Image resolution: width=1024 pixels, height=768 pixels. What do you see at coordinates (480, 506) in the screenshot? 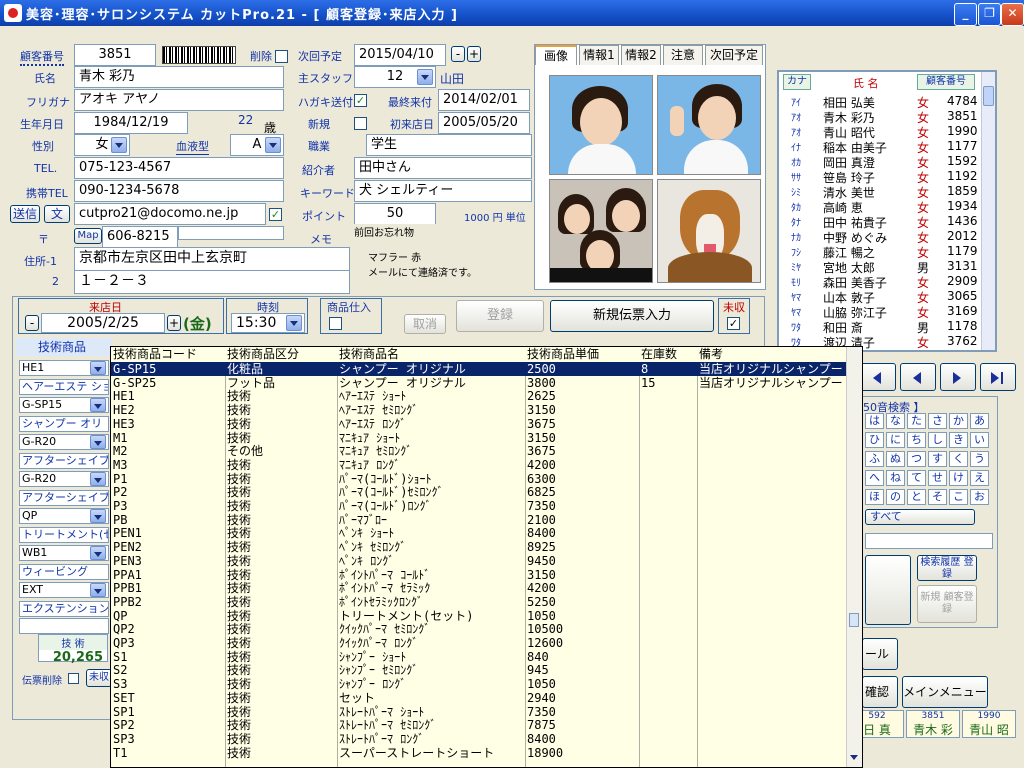
I see `dropdown-row: P3 技術 ﾊﾟｰﾏ(ｺｰﾙﾄﾞ)ﾛﾝｸﾞ 7350` at bounding box center [480, 506].